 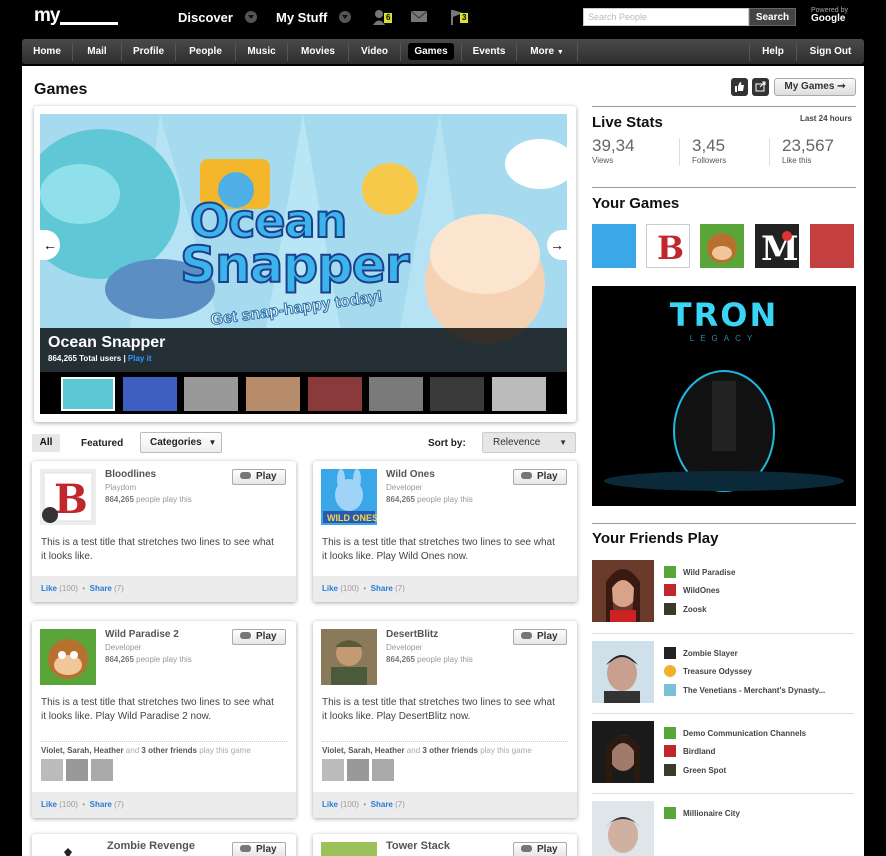 What do you see at coordinates (689, 751) in the screenshot?
I see `friend-game-link: Birdland` at bounding box center [689, 751].